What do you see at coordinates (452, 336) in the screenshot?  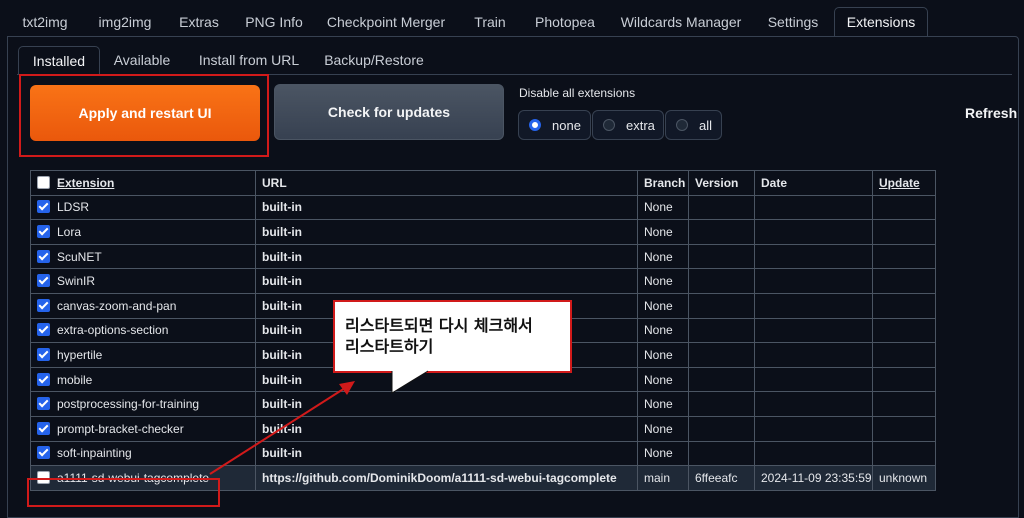 I see `annotation-callout: 리스타트되면 다시 체크해서 리스타트하기` at bounding box center [452, 336].